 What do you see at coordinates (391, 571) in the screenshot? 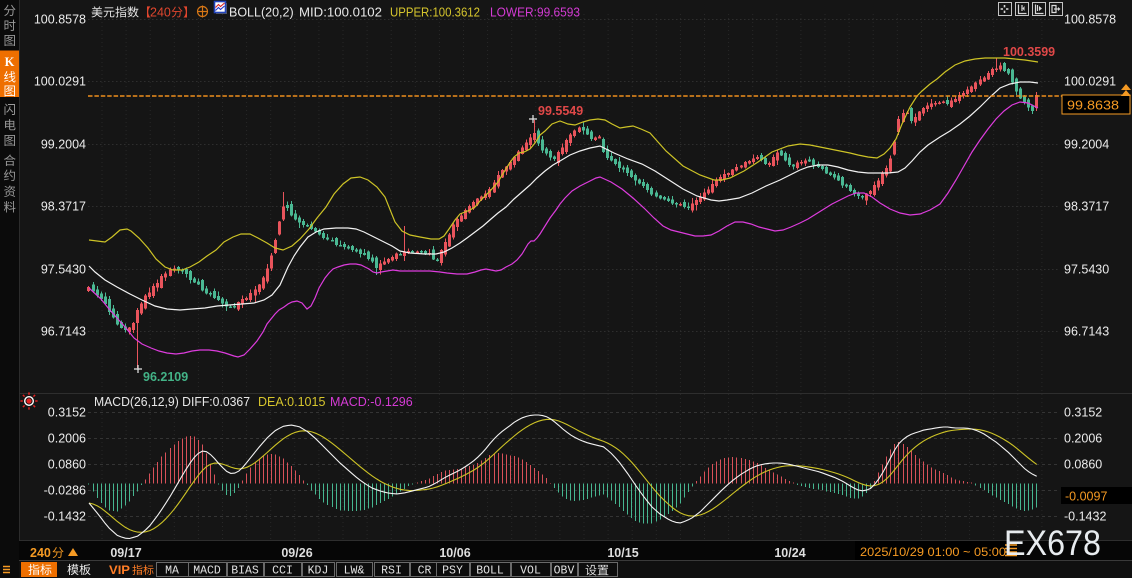
I see `svg-text: RSI` at bounding box center [391, 571].